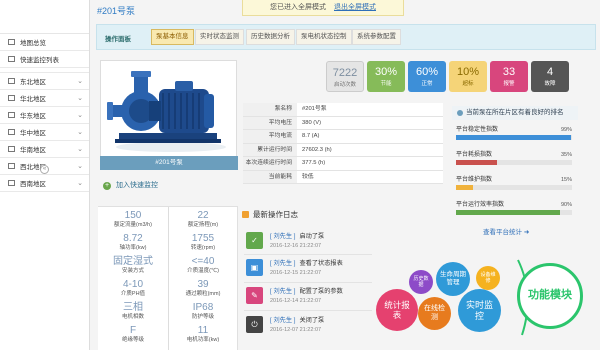 The width and height of the screenshot is (600, 350). I want to click on bubble-statistics-report: 统计报表, so click(397, 310).